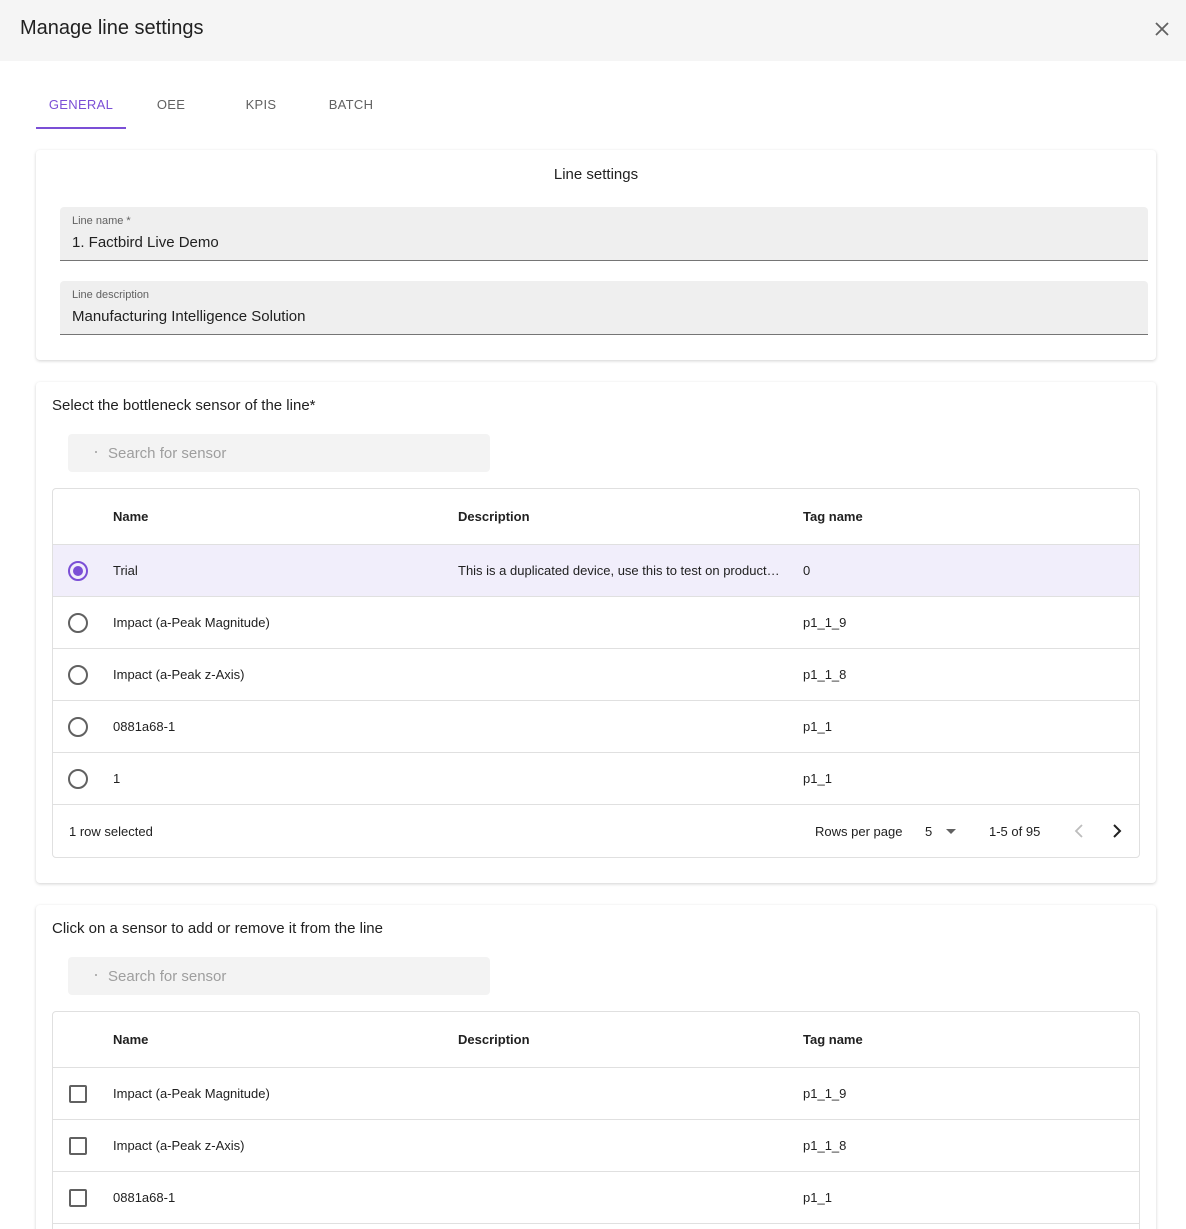  I want to click on tab-bar: GENERAL OEE KPIS BATCH, so click(216, 104).